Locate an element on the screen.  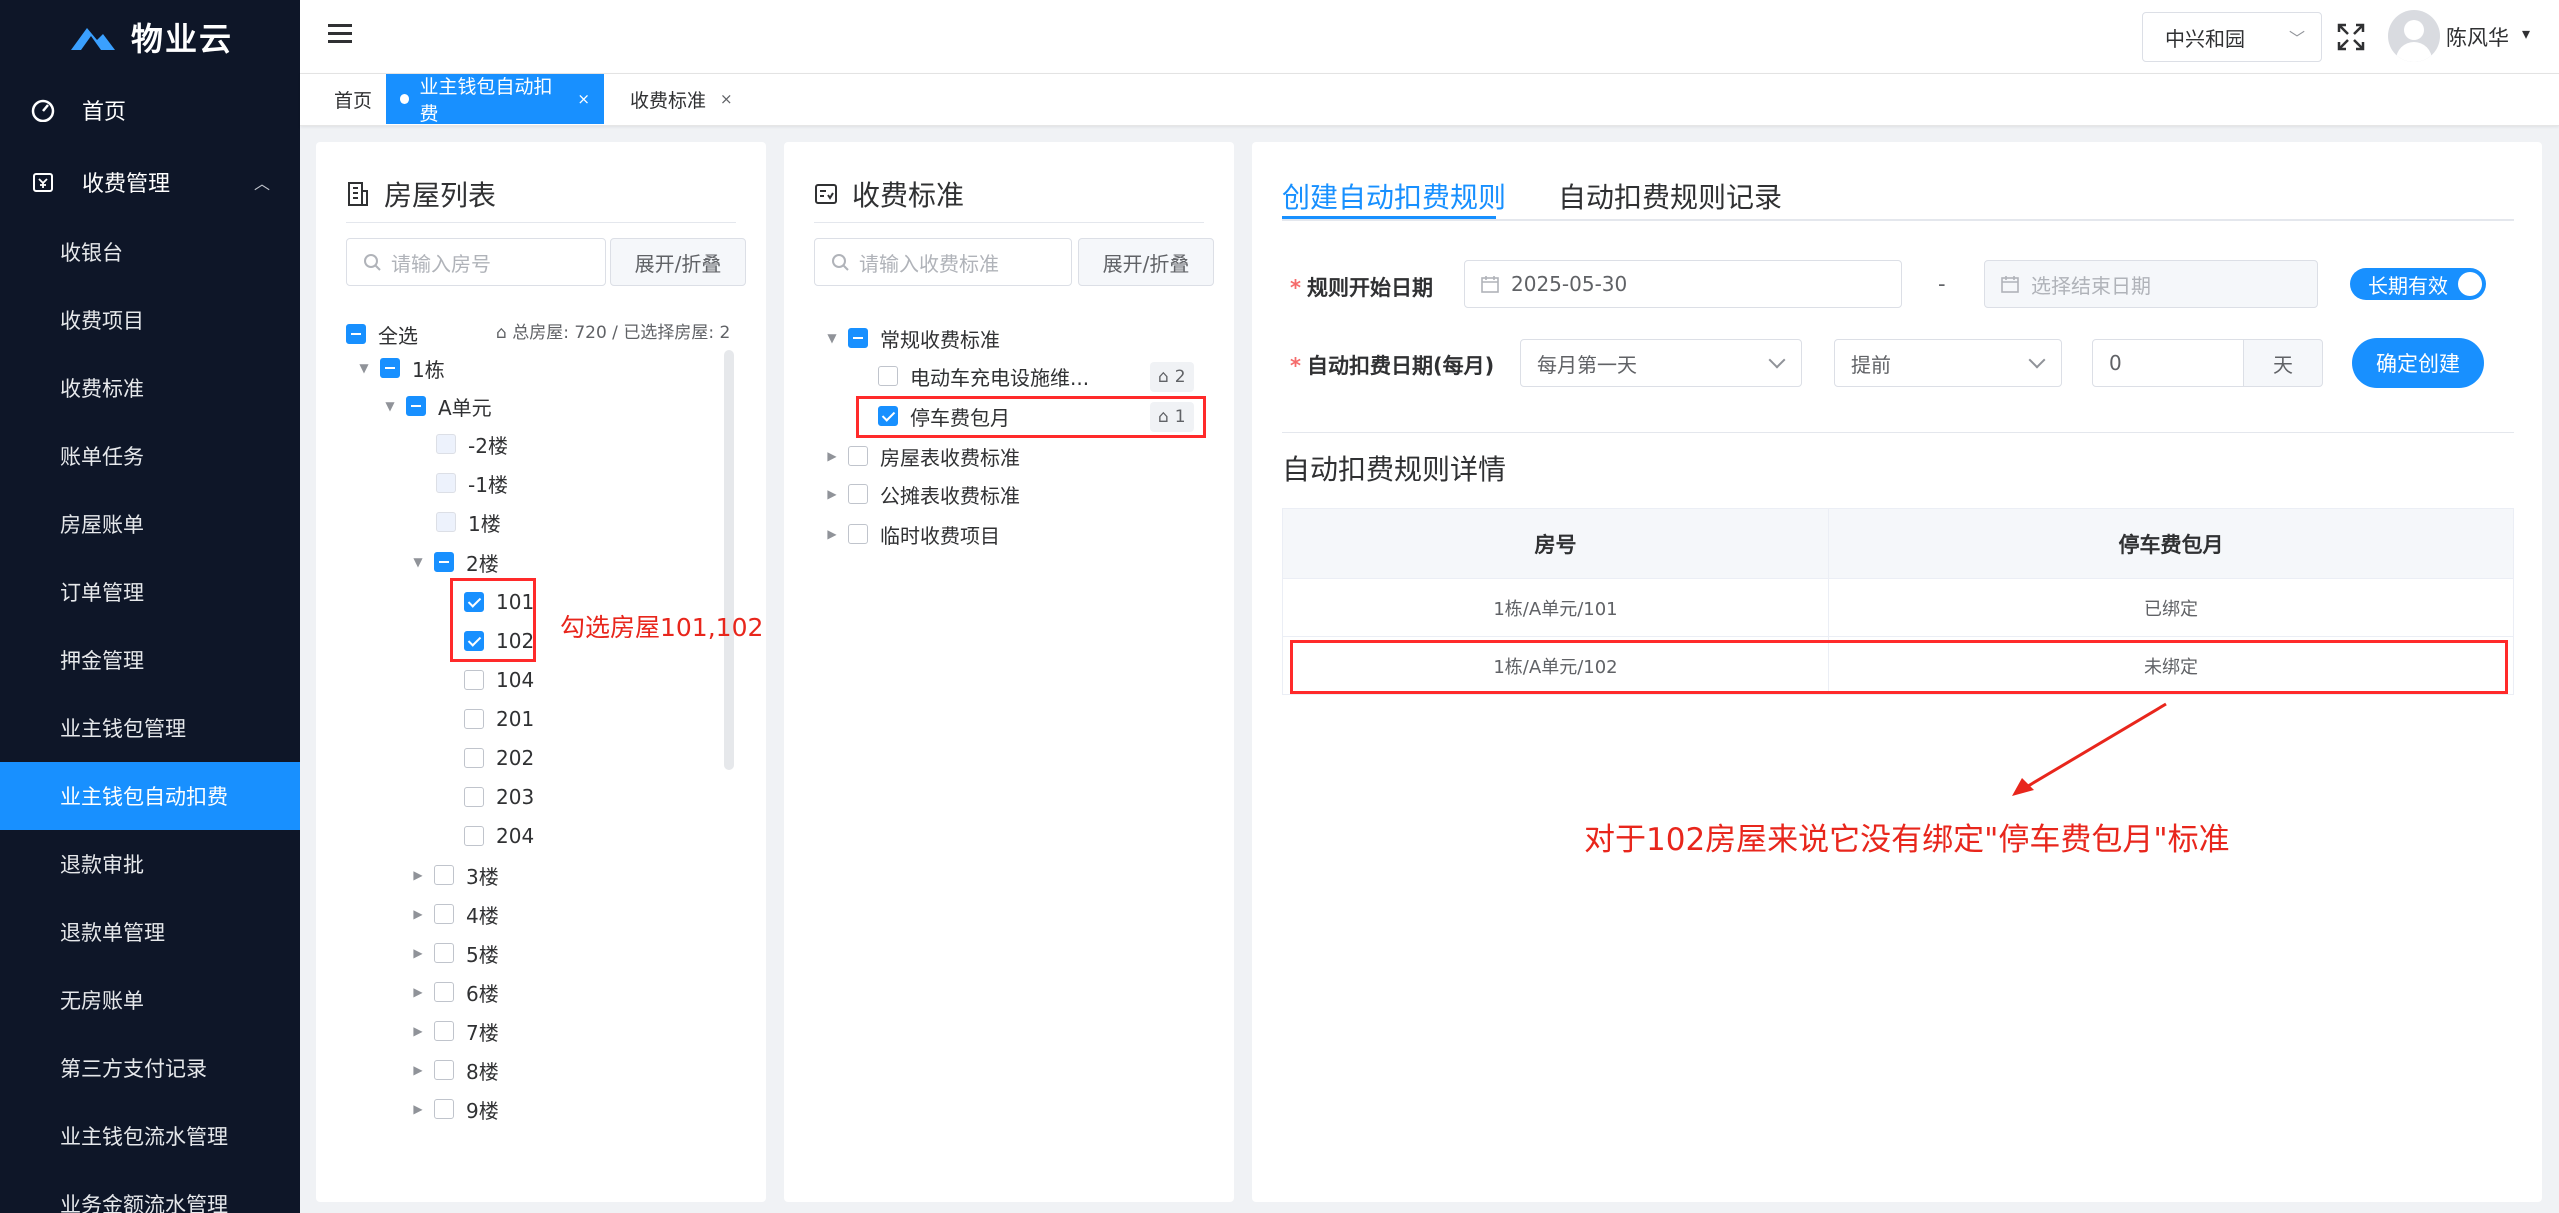
sidebar-item: 收银台 is located at coordinates (150, 252).